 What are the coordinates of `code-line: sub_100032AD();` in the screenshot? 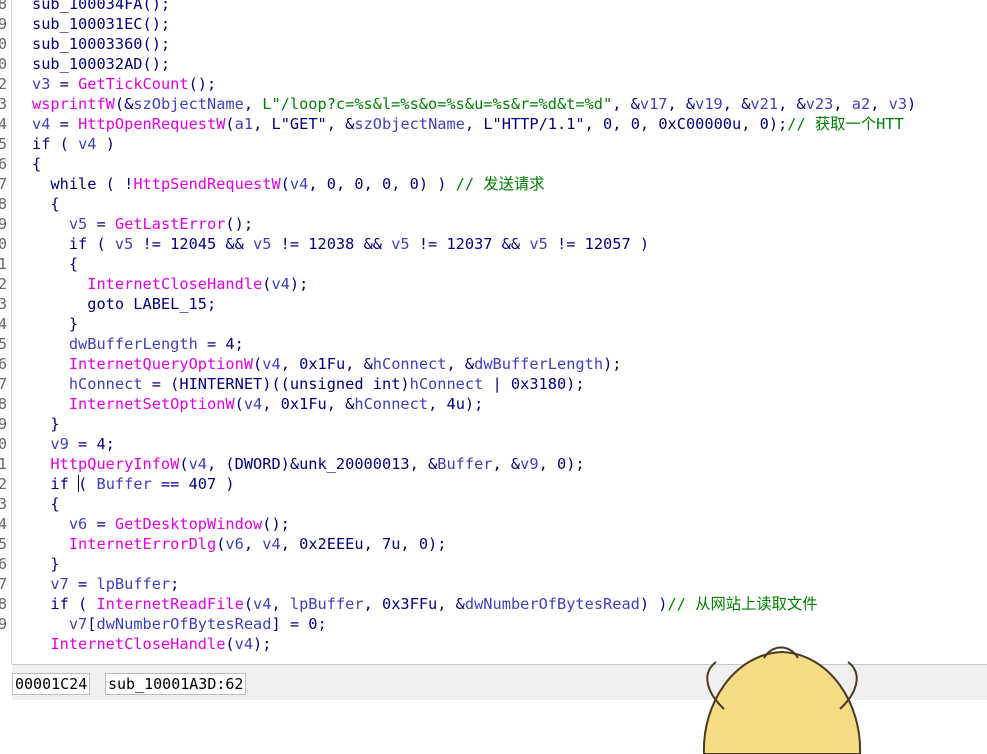 It's located at (101, 64).